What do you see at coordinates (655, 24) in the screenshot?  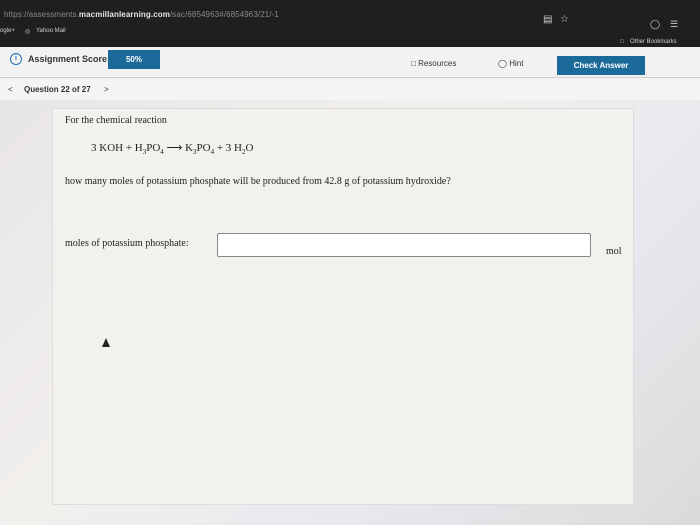 I see `shield-icon: ◯` at bounding box center [655, 24].